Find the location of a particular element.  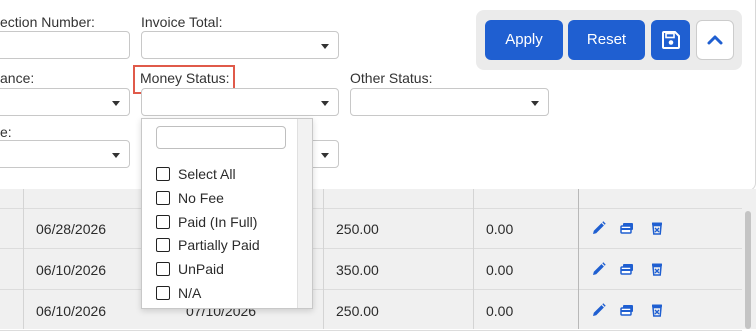

collapse-button is located at coordinates (715, 40).